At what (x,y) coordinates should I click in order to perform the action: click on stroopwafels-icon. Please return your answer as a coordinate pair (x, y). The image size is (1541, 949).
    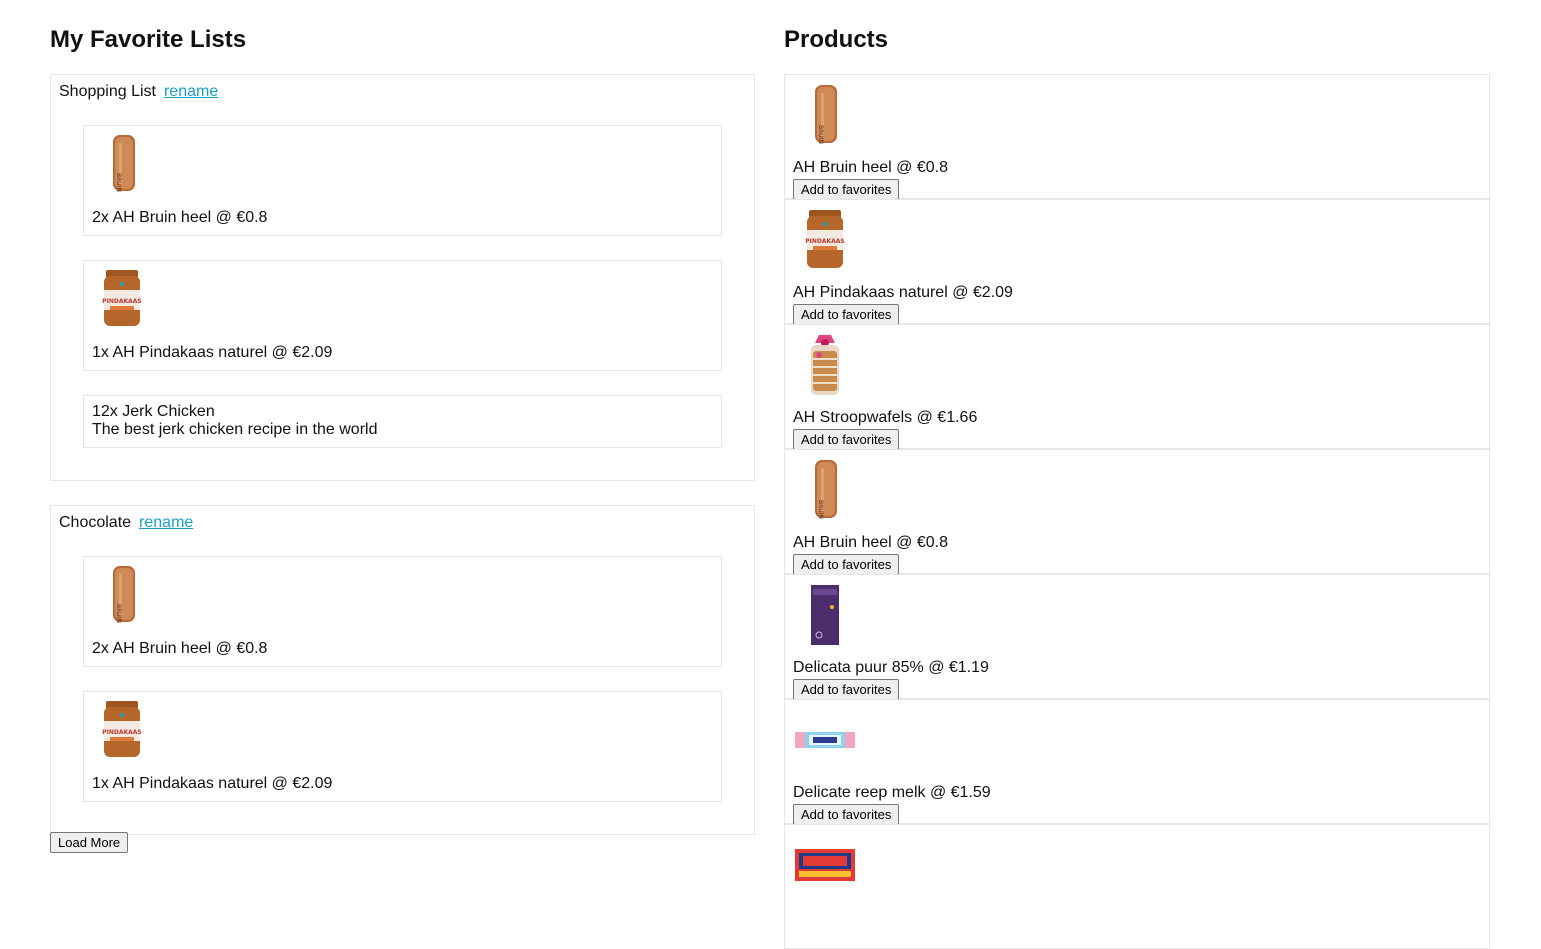
    Looking at the image, I should click on (825, 365).